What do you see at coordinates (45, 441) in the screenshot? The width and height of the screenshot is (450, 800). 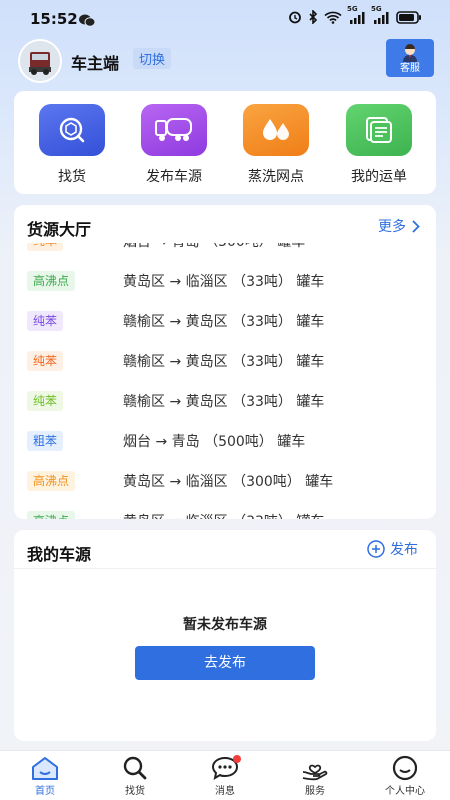 I see `cargo-type-tag: 粗苯` at bounding box center [45, 441].